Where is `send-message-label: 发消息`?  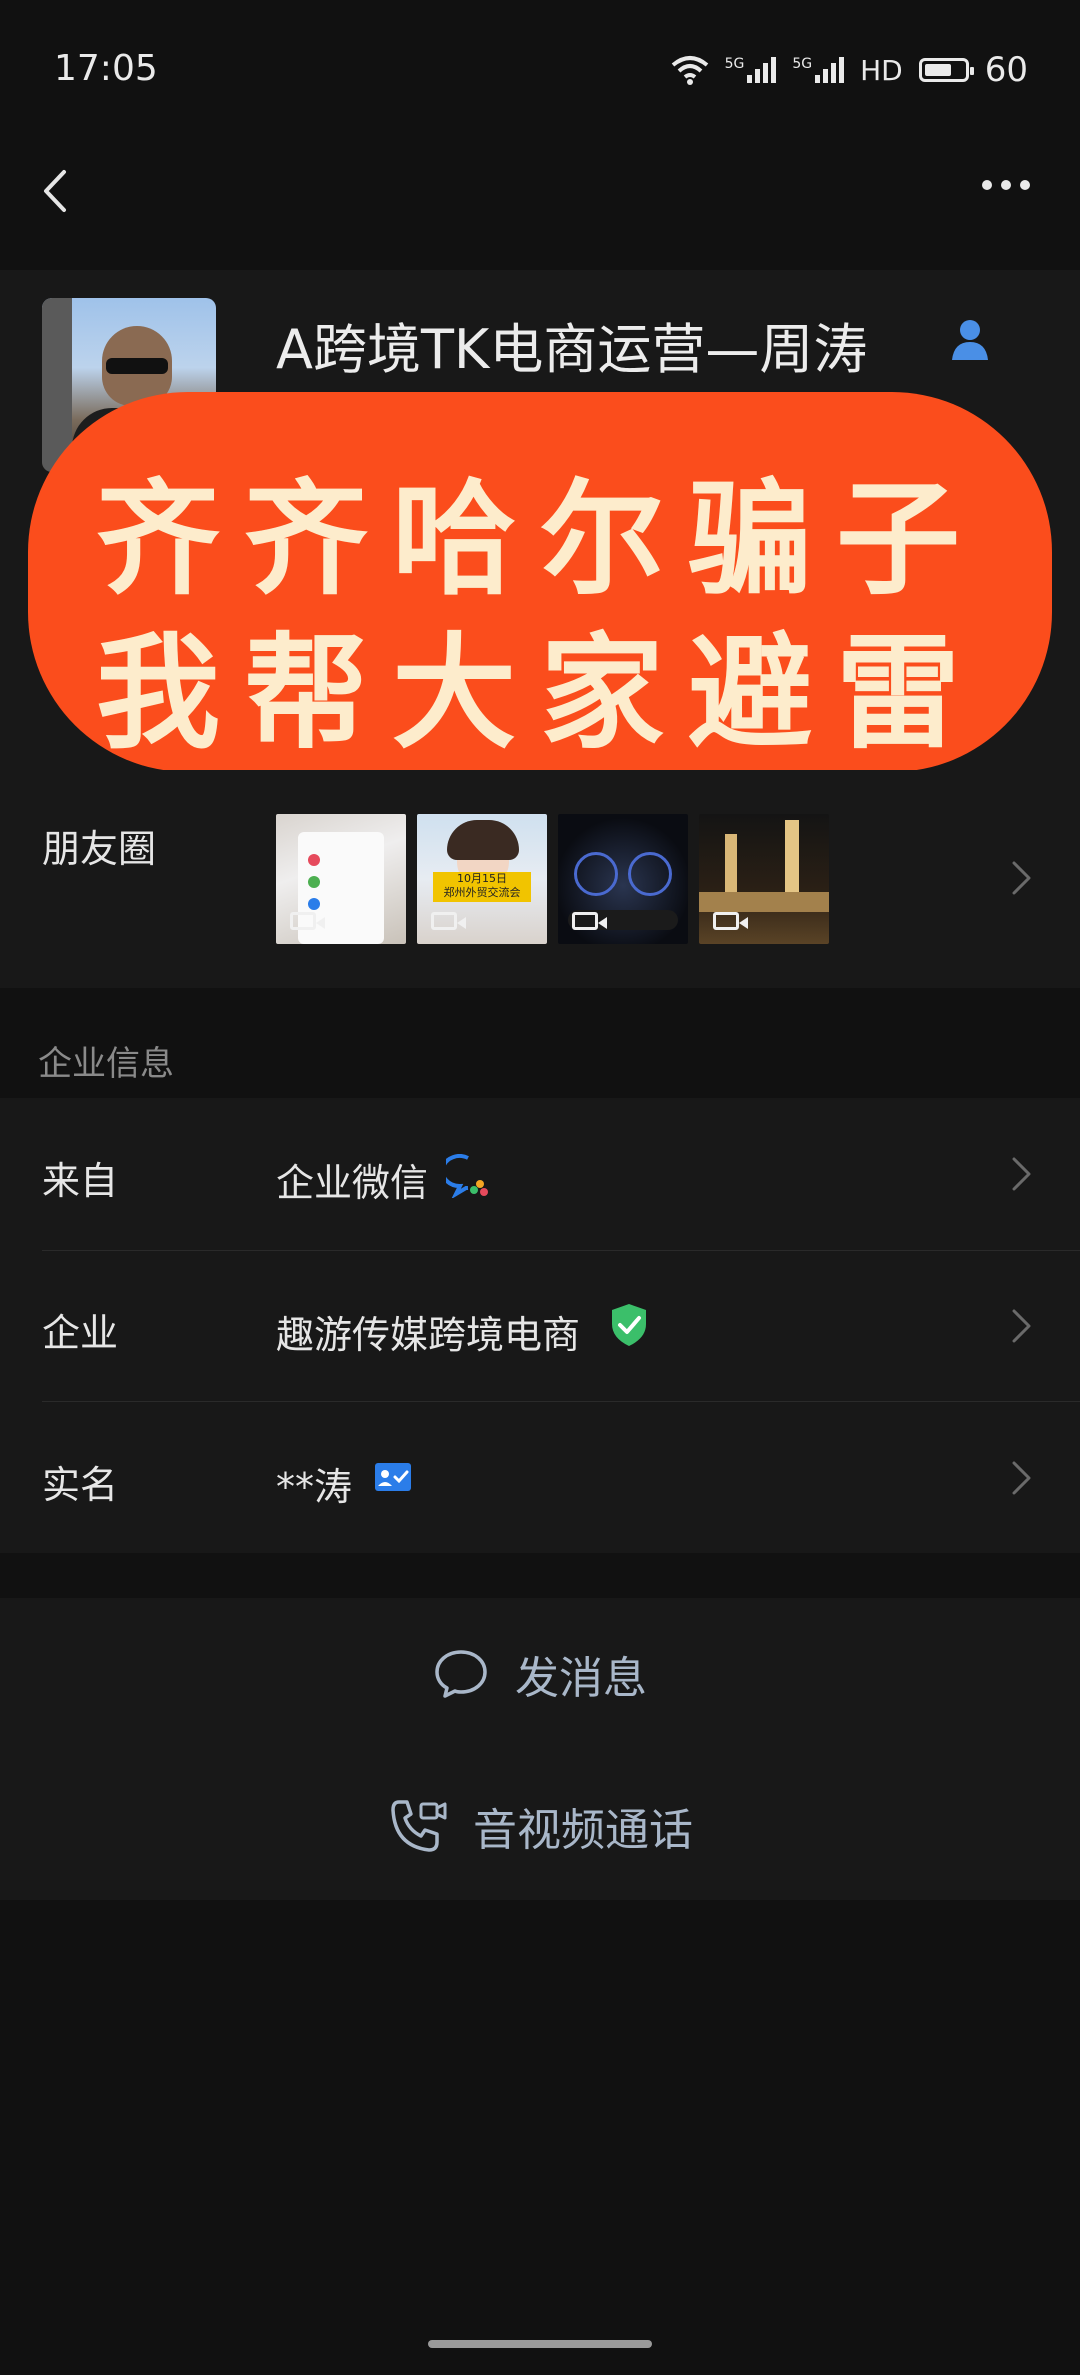
send-message-label: 发消息 is located at coordinates (581, 1678).